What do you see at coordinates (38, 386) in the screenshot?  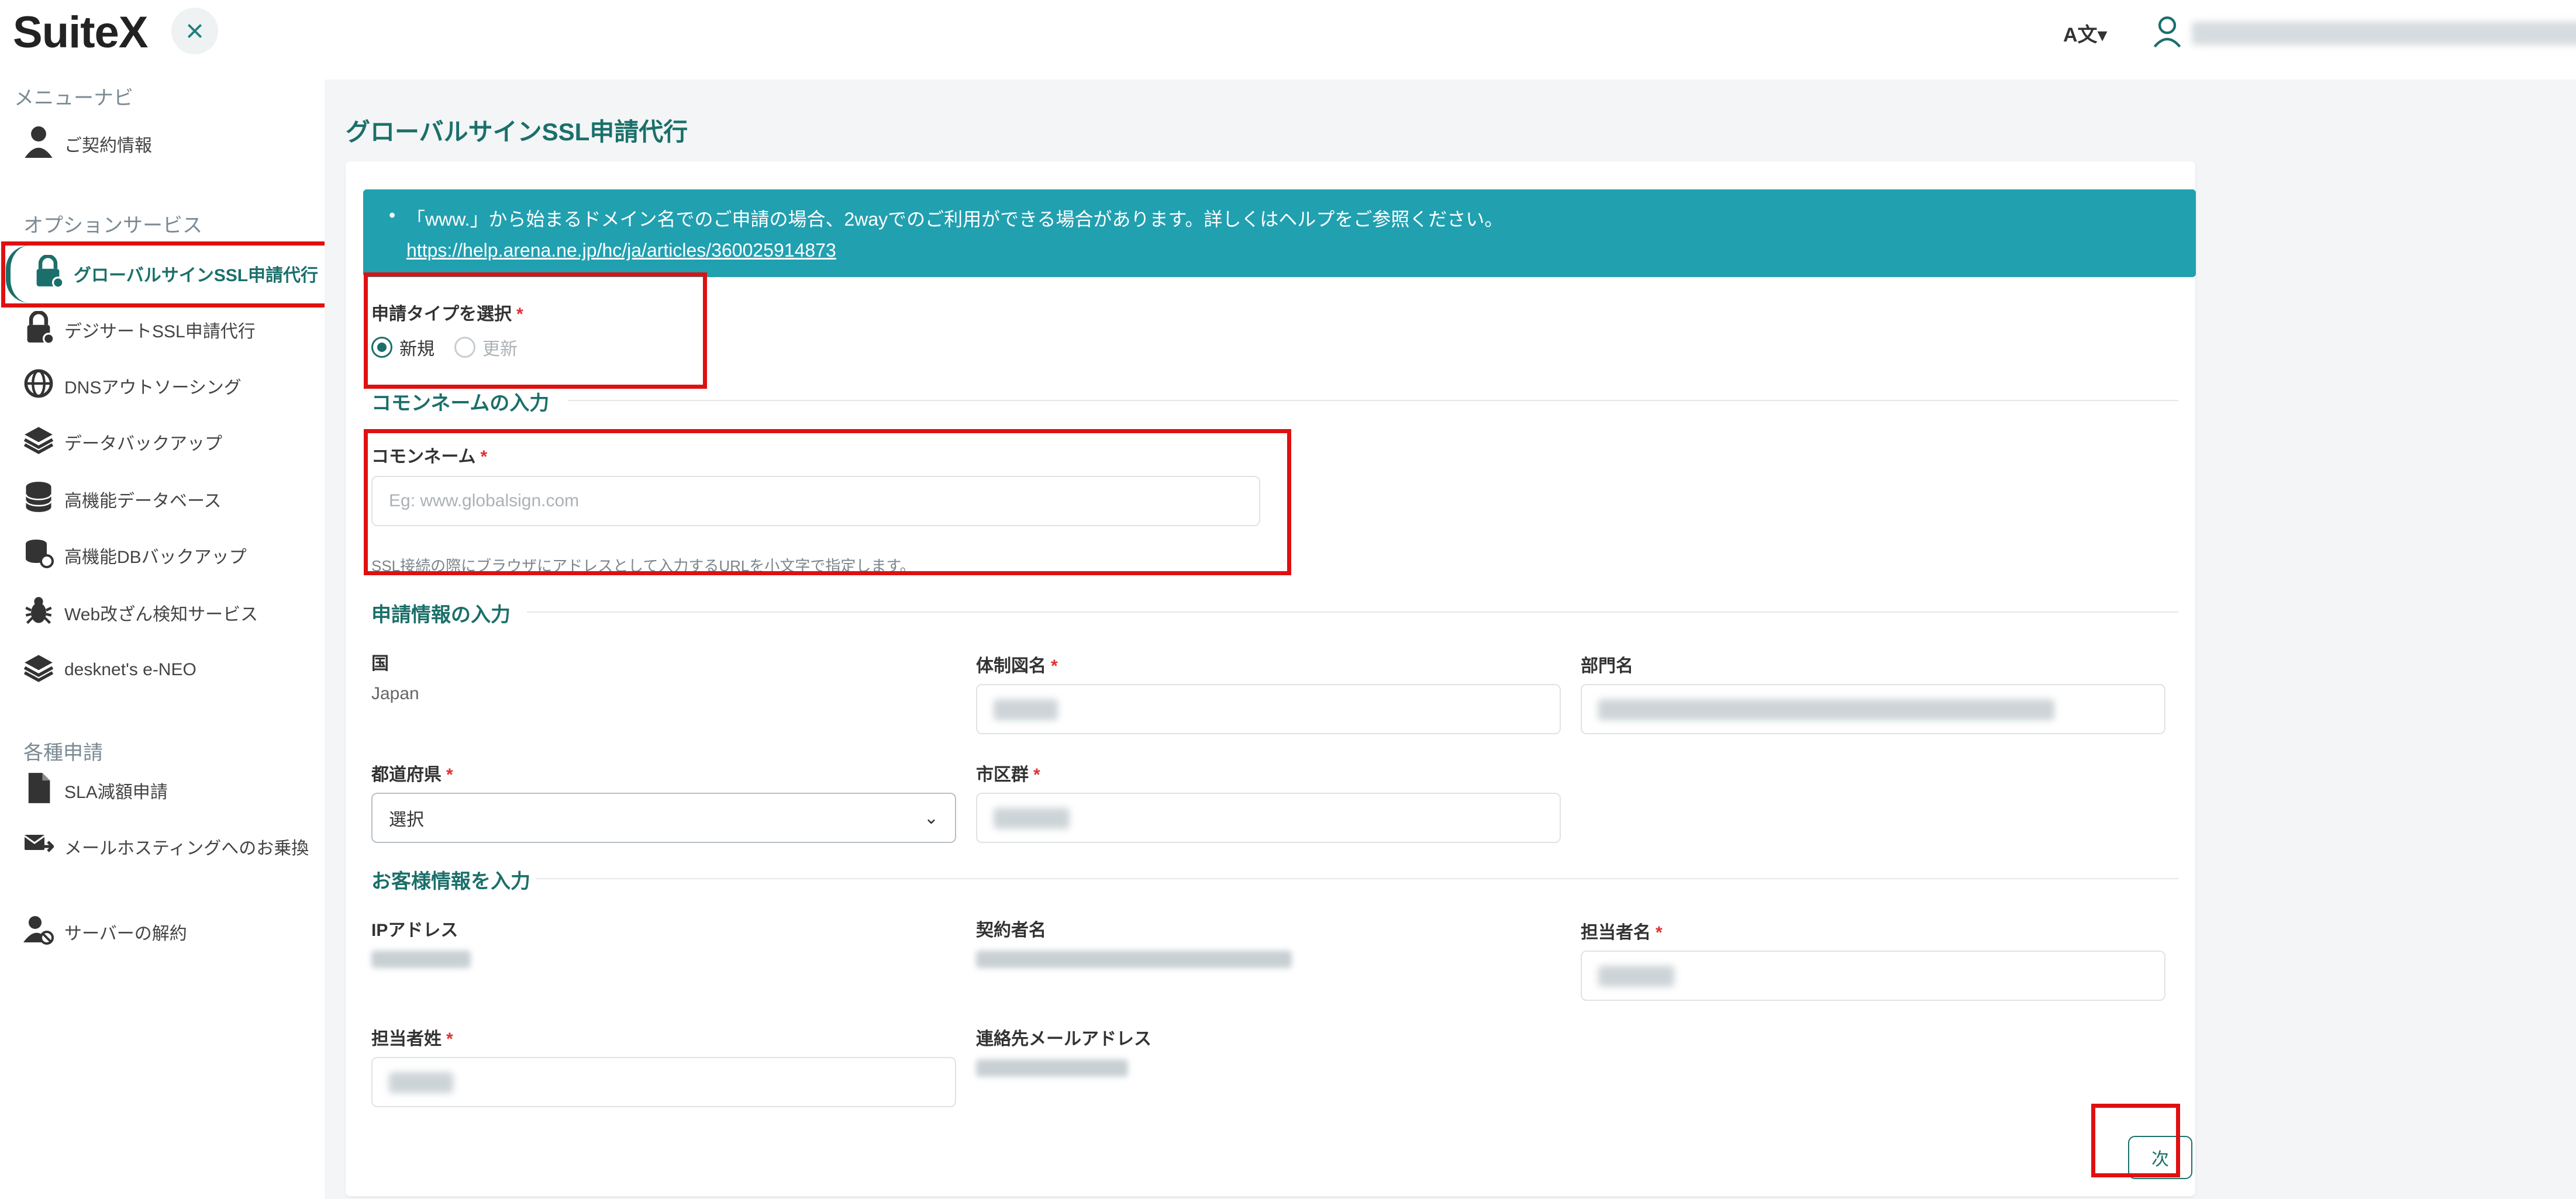 I see `globe-icon` at bounding box center [38, 386].